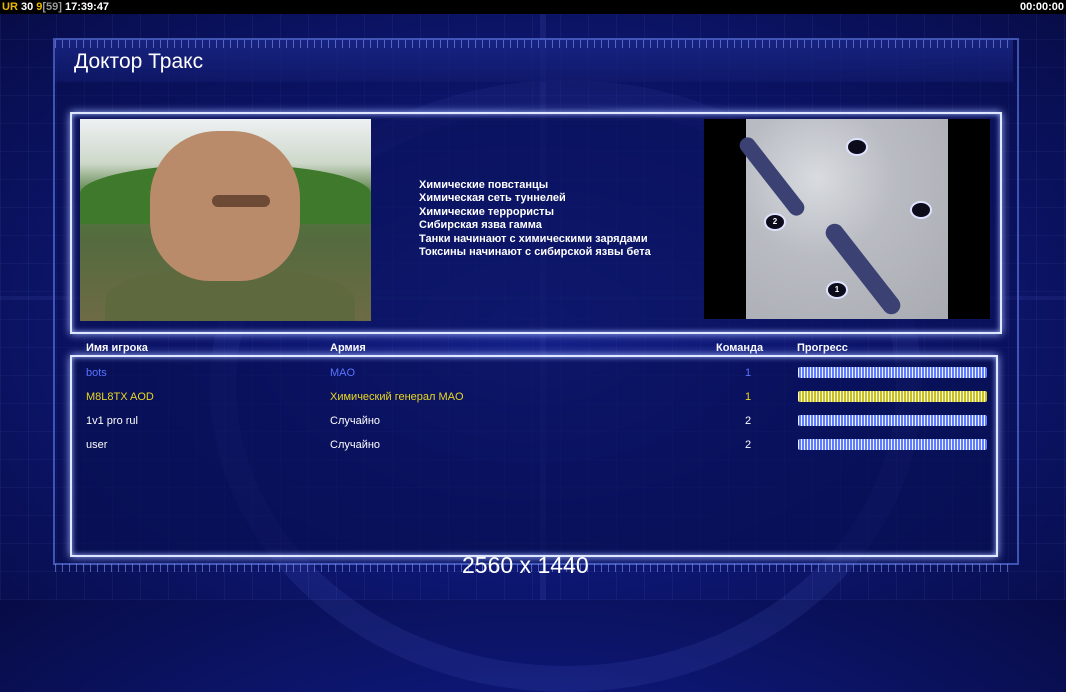 The image size is (1066, 692). What do you see at coordinates (486, 211) in the screenshot?
I see `feature-item: Химические террористы` at bounding box center [486, 211].